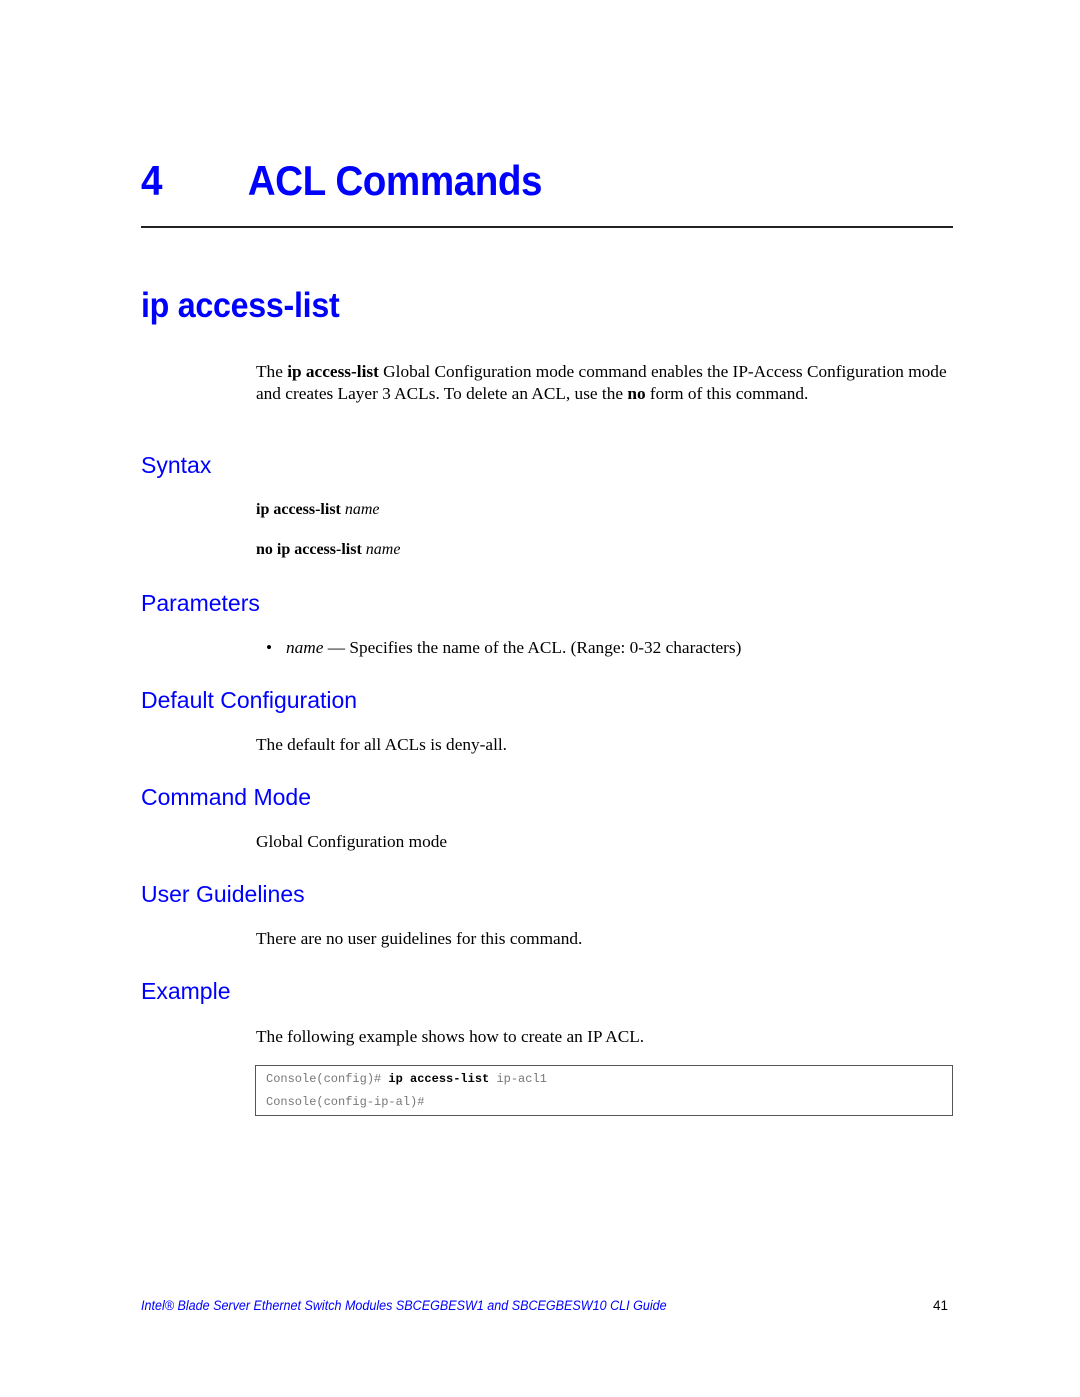 The image size is (1080, 1397). What do you see at coordinates (547, 227) in the screenshot?
I see `chapter-divider` at bounding box center [547, 227].